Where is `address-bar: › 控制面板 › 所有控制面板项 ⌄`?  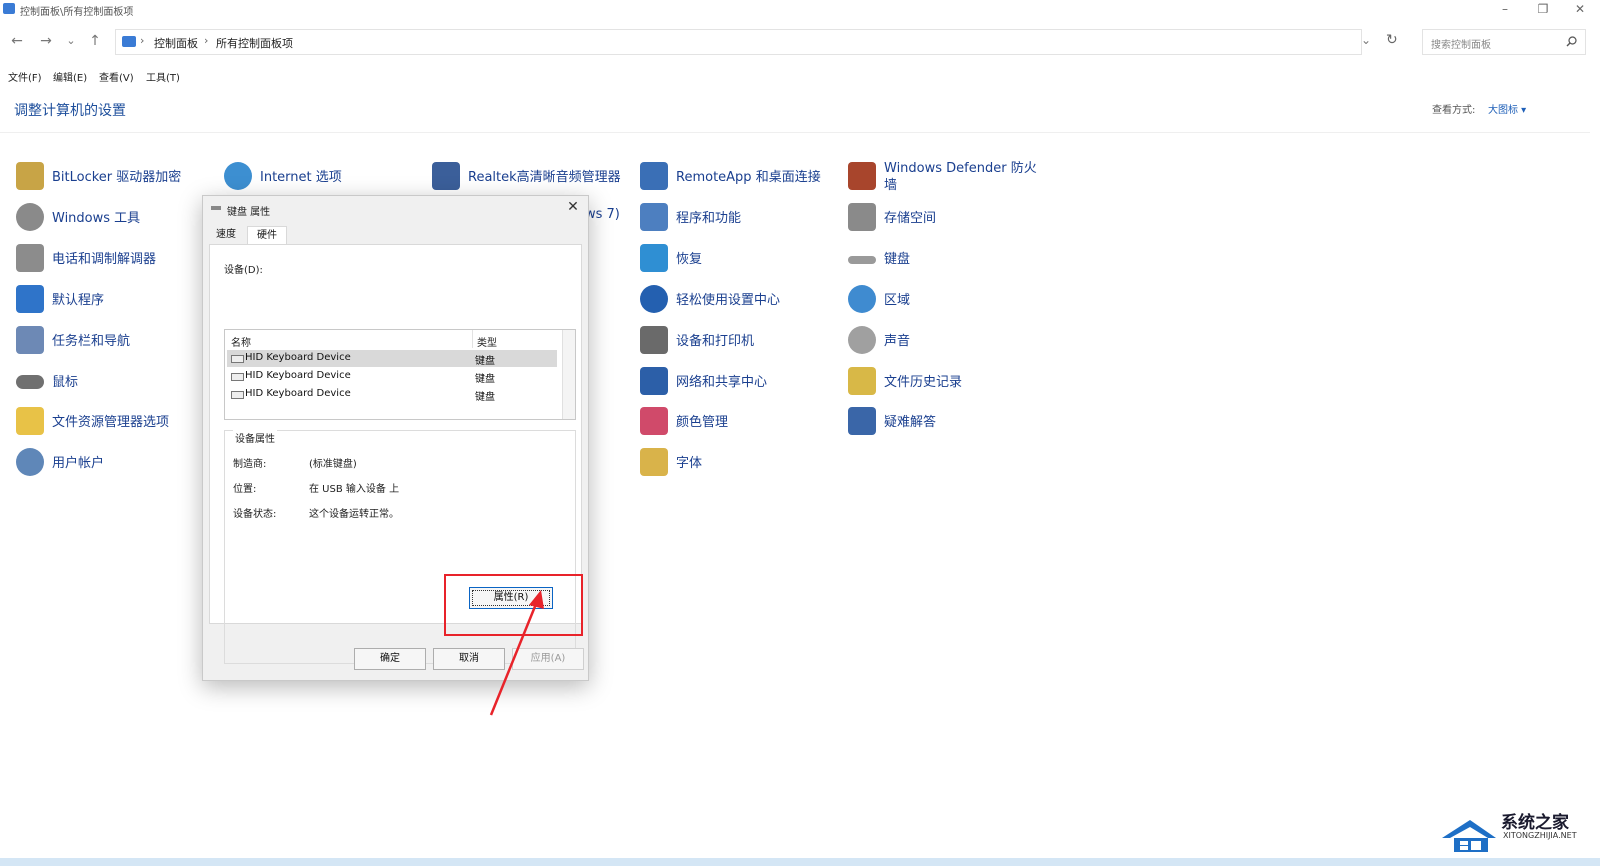 address-bar: › 控制面板 › 所有控制面板项 ⌄ is located at coordinates (743, 42).